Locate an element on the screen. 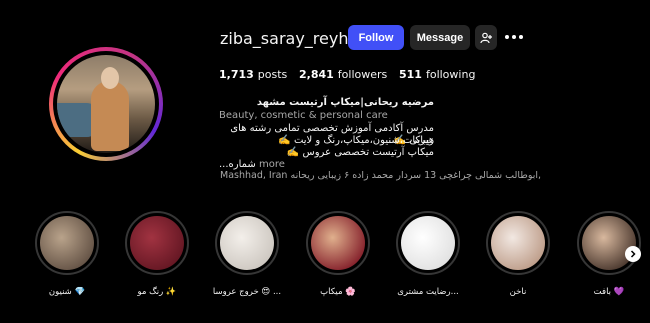 This screenshot has width=650, height=323. followers-stat: 2,841 followers is located at coordinates (343, 74).